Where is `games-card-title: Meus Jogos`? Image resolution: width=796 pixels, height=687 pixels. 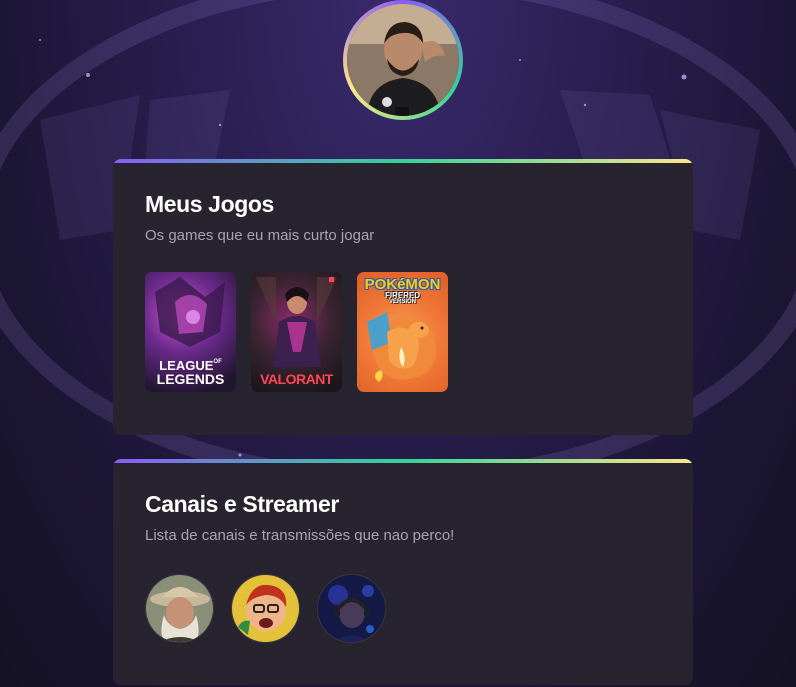
games-card-title: Meus Jogos is located at coordinates (209, 204).